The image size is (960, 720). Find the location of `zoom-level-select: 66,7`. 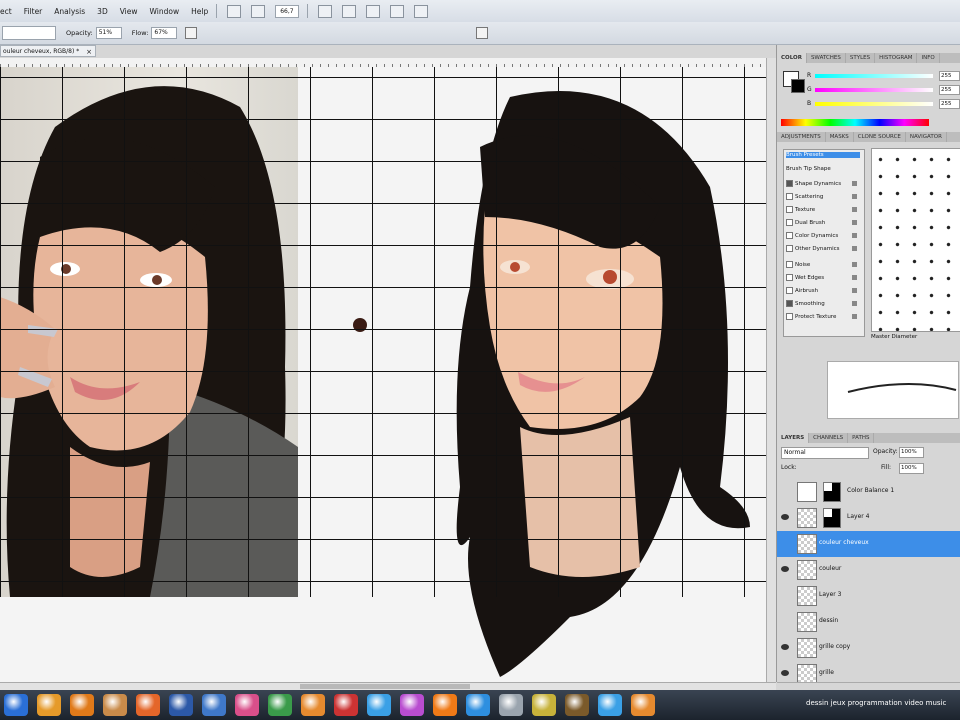

zoom-level-select: 66,7 is located at coordinates (287, 11).